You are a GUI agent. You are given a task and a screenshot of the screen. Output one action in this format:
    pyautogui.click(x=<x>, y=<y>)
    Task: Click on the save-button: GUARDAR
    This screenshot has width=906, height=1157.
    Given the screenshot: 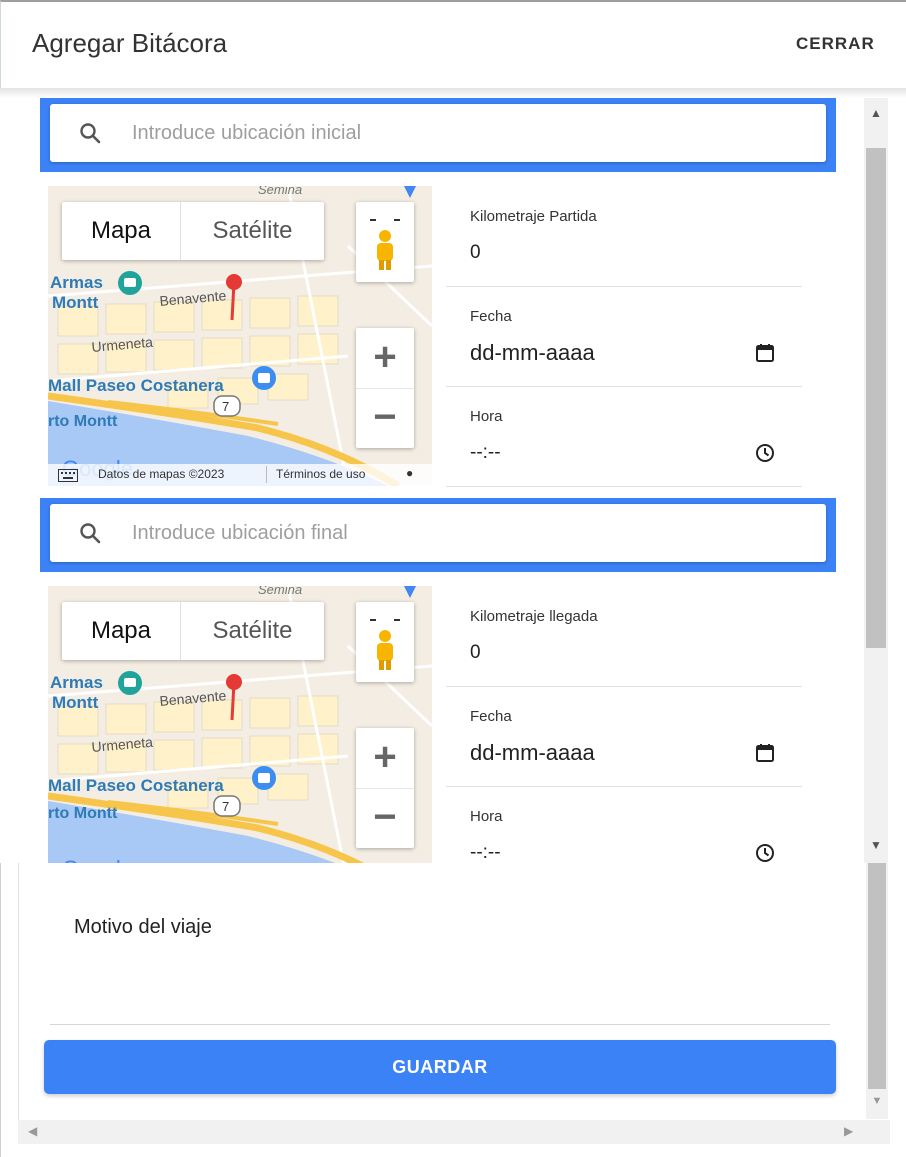 What is the action you would take?
    pyautogui.click(x=440, y=1067)
    